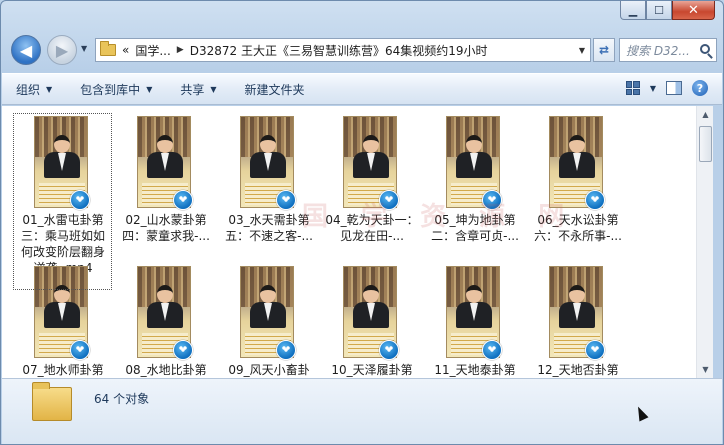  What do you see at coordinates (439, 217) in the screenshot?
I see `watermark-overlay: 国 学 资 源 网` at bounding box center [439, 217].